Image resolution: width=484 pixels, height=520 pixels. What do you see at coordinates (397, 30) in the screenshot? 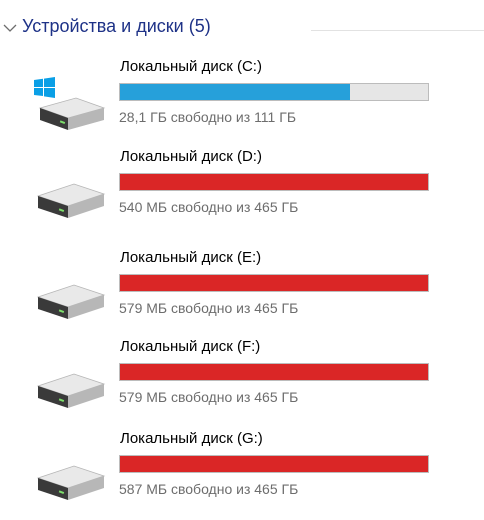
I see `group-divider` at bounding box center [397, 30].